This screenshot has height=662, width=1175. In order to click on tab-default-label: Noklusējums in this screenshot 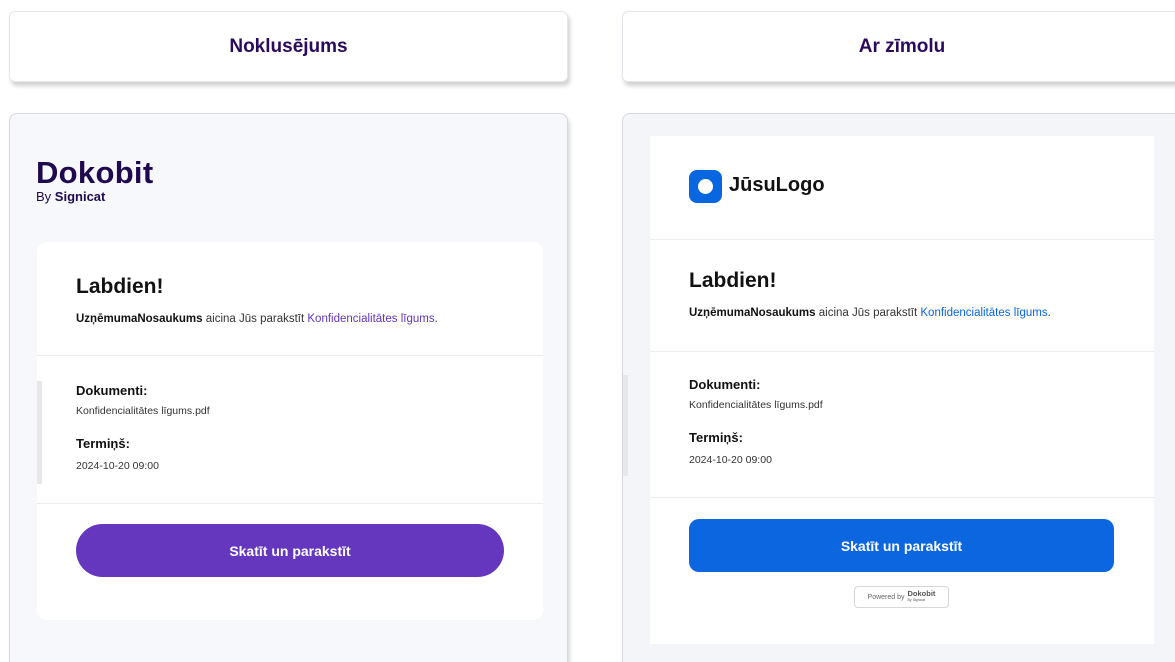, I will do `click(288, 46)`.